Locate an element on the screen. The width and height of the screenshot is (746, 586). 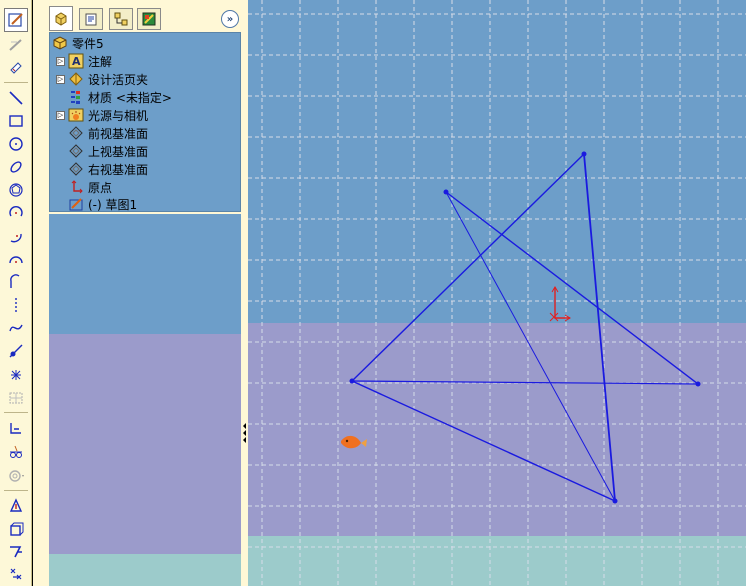
tree-item-label: 右视基准面 is located at coordinates (118, 169).